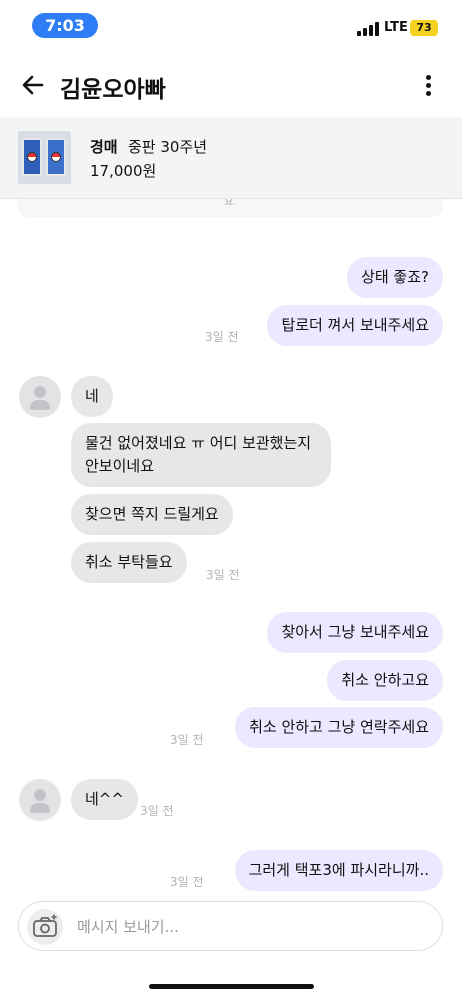 The image size is (462, 1000). I want to click on message-composer, so click(230, 926).